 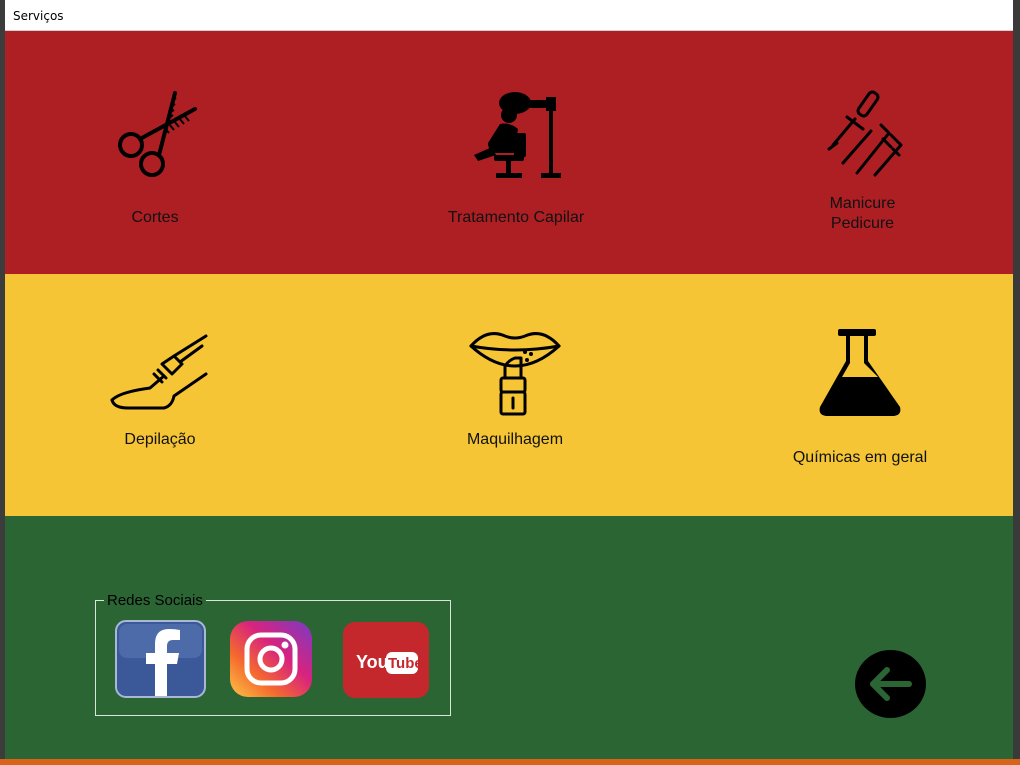 I want to click on social-networks-legend: Redes Sociais, so click(x=155, y=600).